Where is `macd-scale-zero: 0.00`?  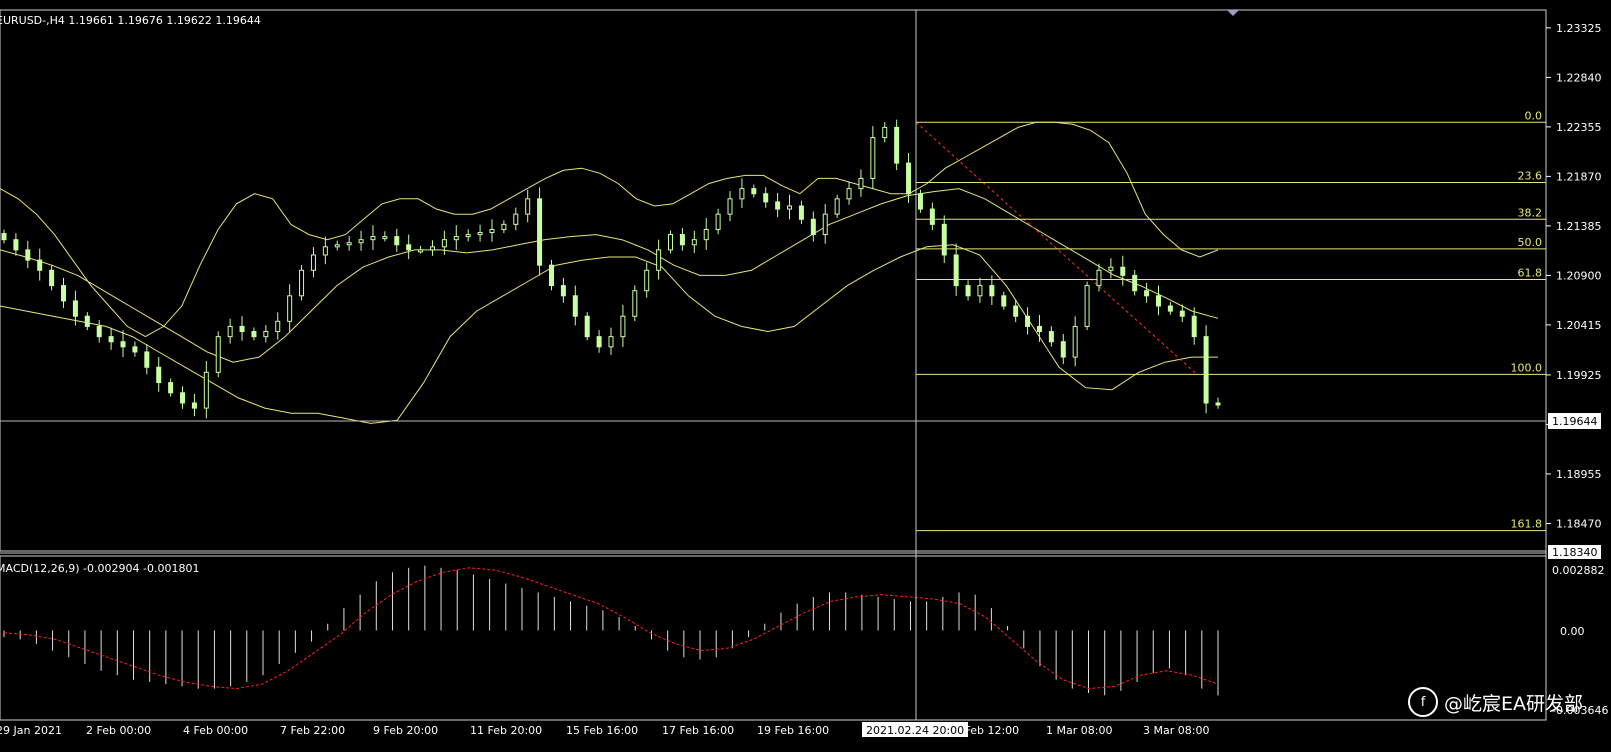
macd-scale-zero: 0.00 is located at coordinates (1572, 631).